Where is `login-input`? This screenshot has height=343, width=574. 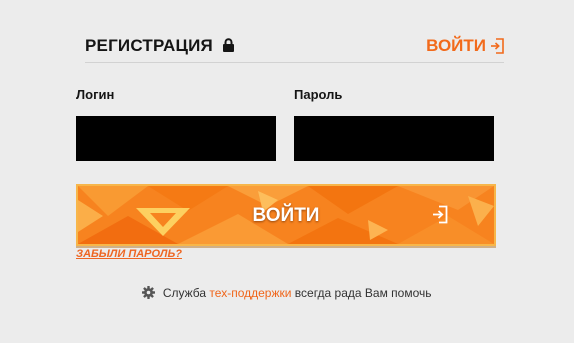 login-input is located at coordinates (176, 138).